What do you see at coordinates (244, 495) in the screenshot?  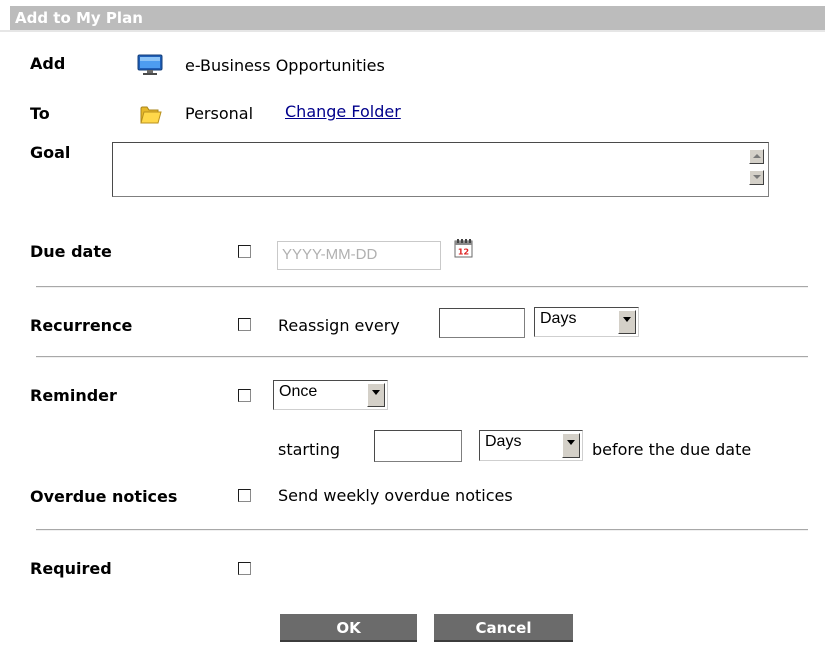 I see `overdue-checkbox` at bounding box center [244, 495].